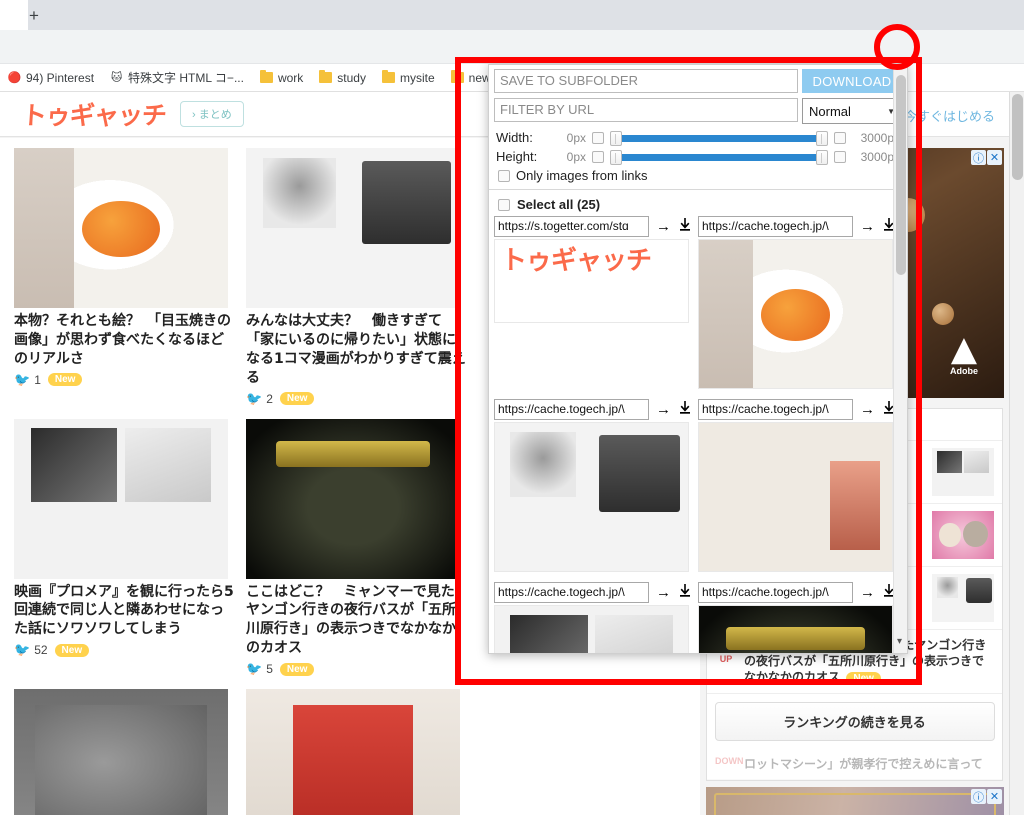 This screenshot has width=1024, height=815. I want to click on select-all-label: Select all (25), so click(559, 204).